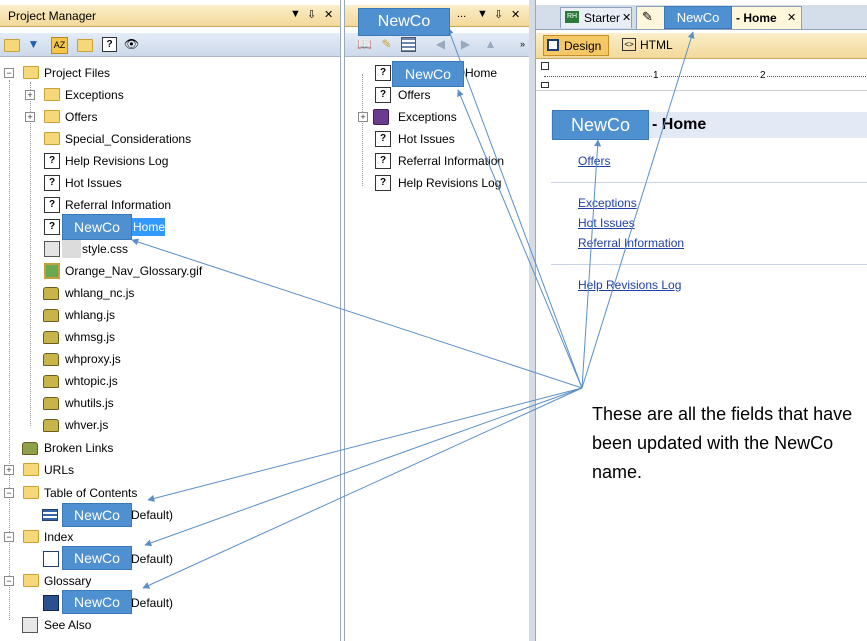  What do you see at coordinates (357, 313) in the screenshot?
I see `arrow-to-tree-home` at bounding box center [357, 313].